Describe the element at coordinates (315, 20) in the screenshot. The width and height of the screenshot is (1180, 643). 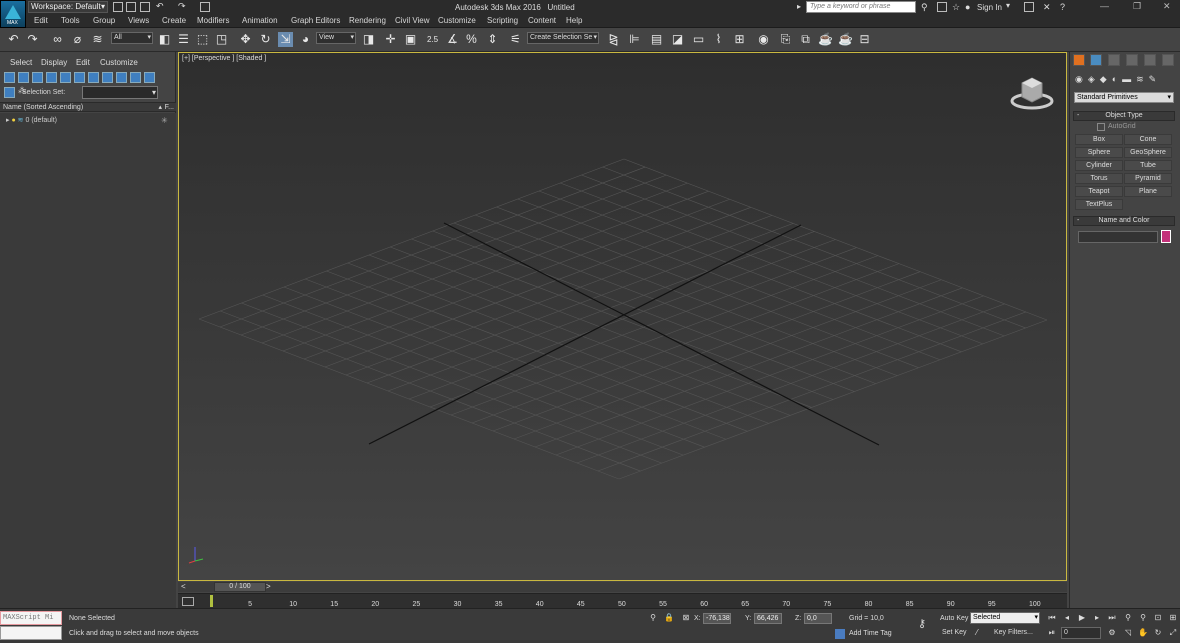
I see `menu-graph-editors: Graph Editors` at that location.